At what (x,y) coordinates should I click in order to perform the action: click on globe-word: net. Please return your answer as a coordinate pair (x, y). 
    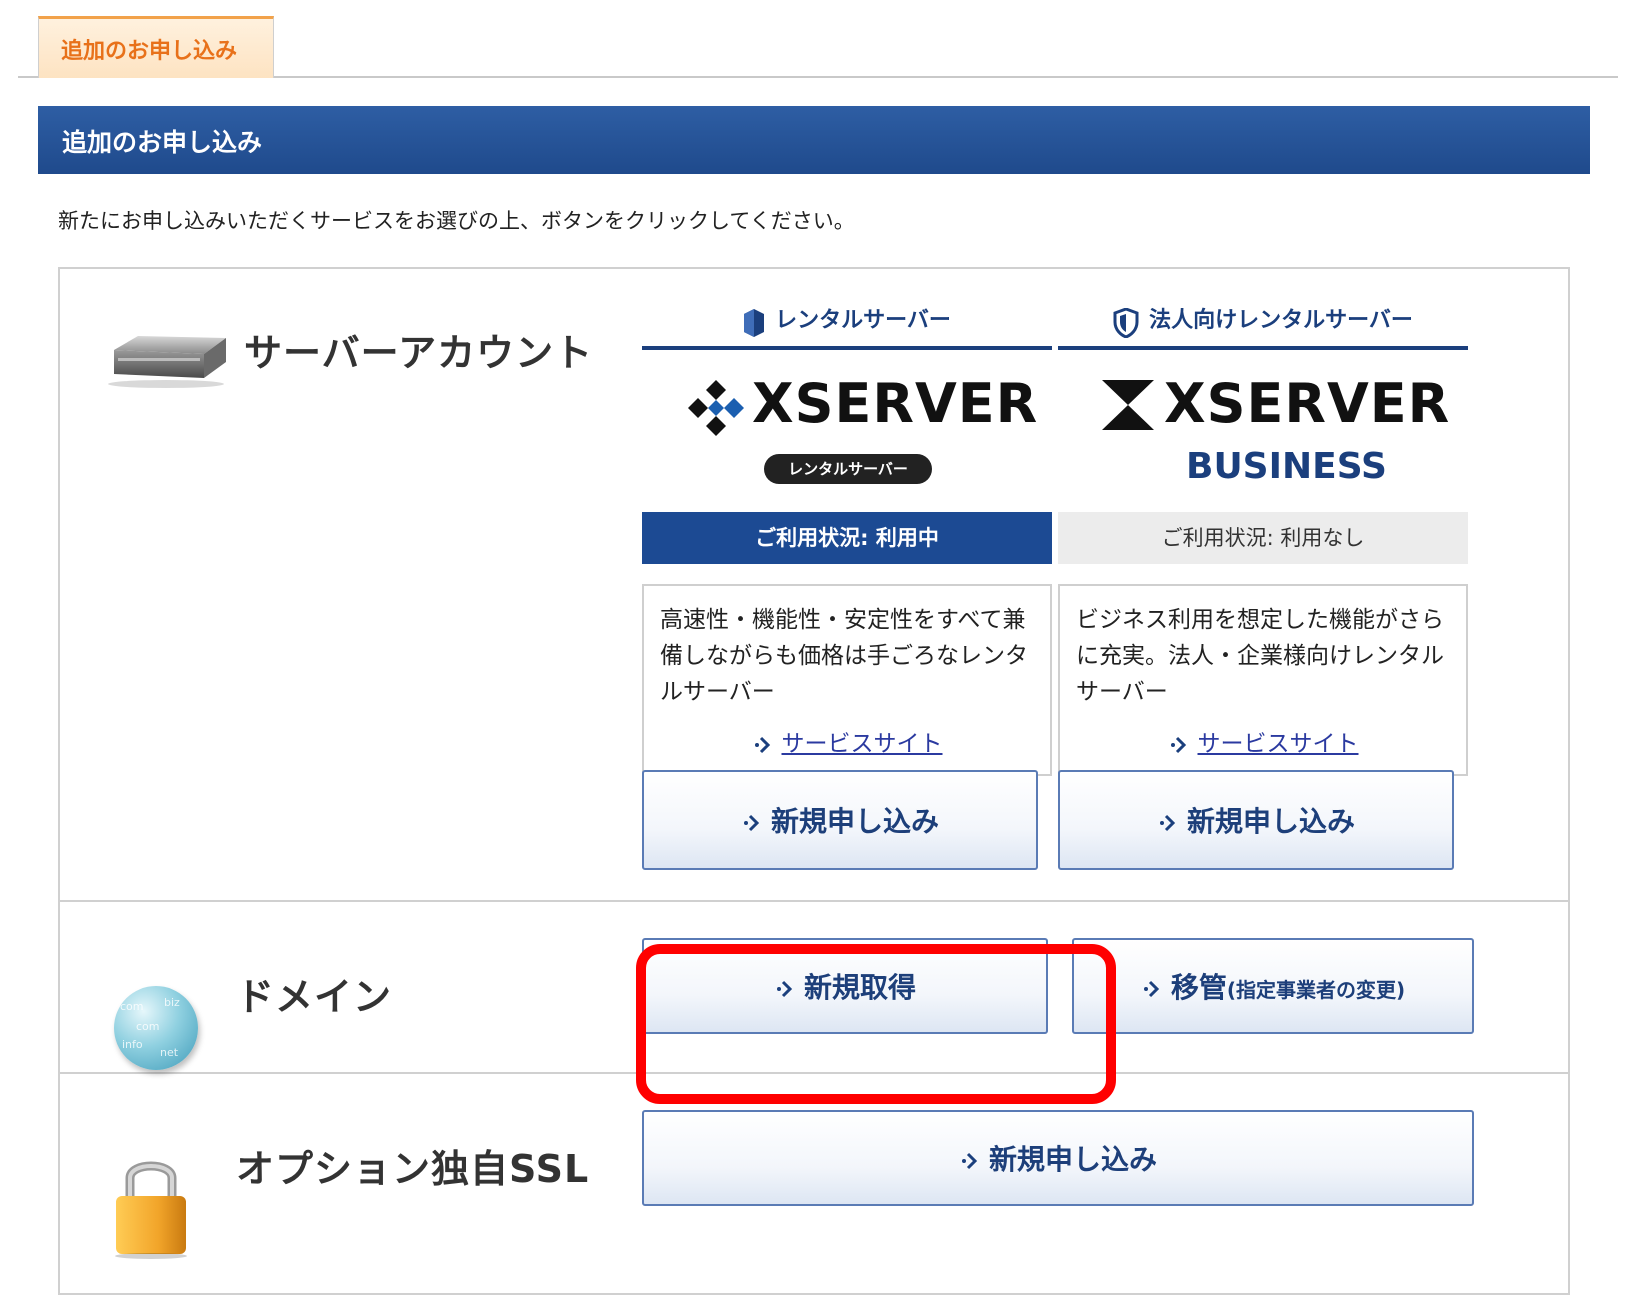
    Looking at the image, I should click on (169, 1052).